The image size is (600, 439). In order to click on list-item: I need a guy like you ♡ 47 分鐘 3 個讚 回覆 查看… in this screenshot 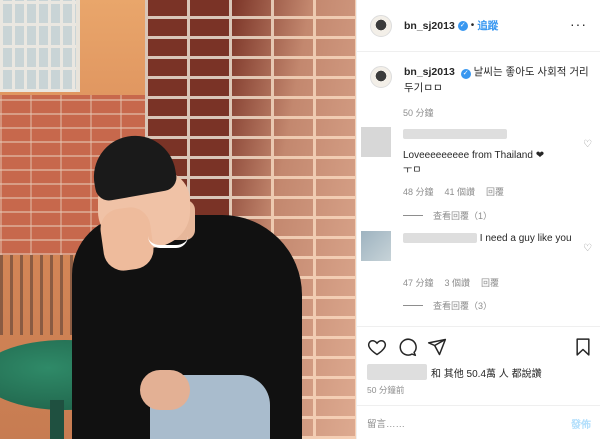, I will do `click(477, 276)`.